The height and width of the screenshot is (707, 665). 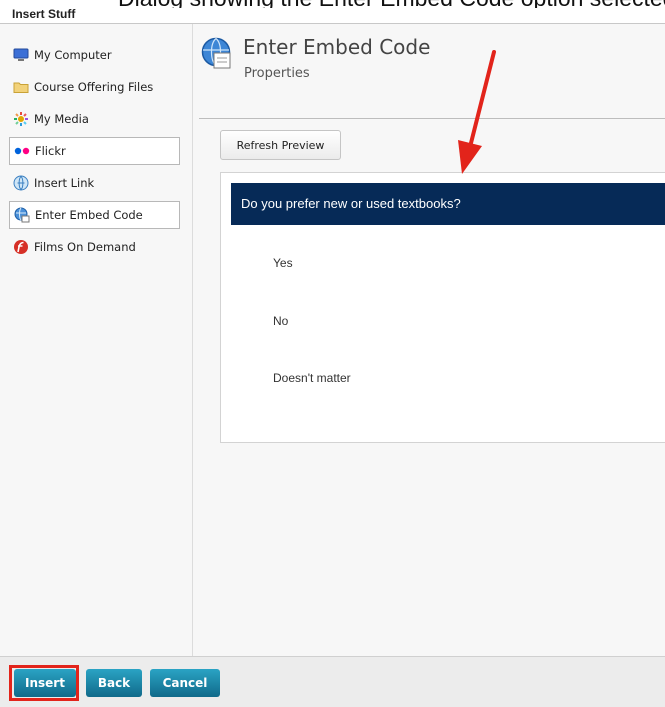 What do you see at coordinates (277, 73) in the screenshot?
I see `page-subtitle: Properties` at bounding box center [277, 73].